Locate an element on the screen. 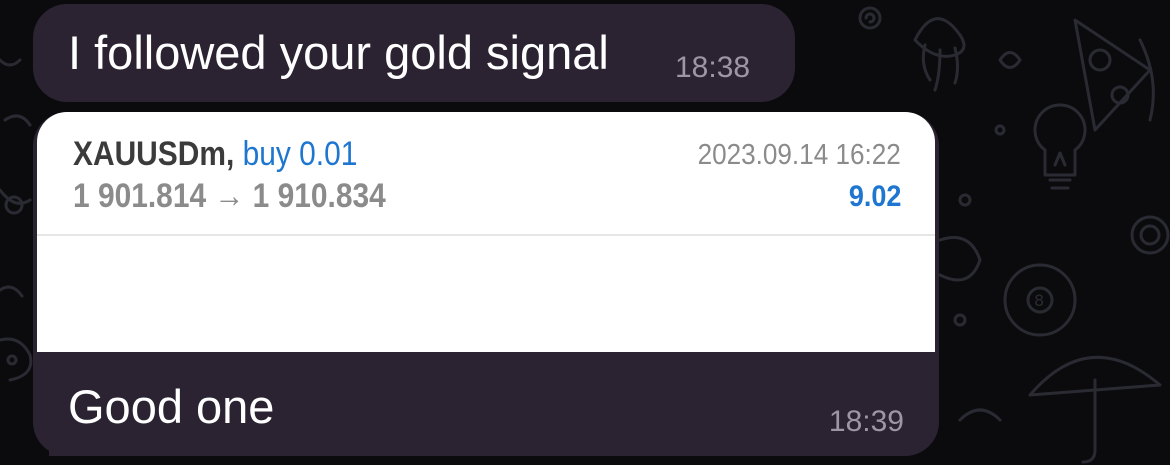  card-divider is located at coordinates (486, 235).